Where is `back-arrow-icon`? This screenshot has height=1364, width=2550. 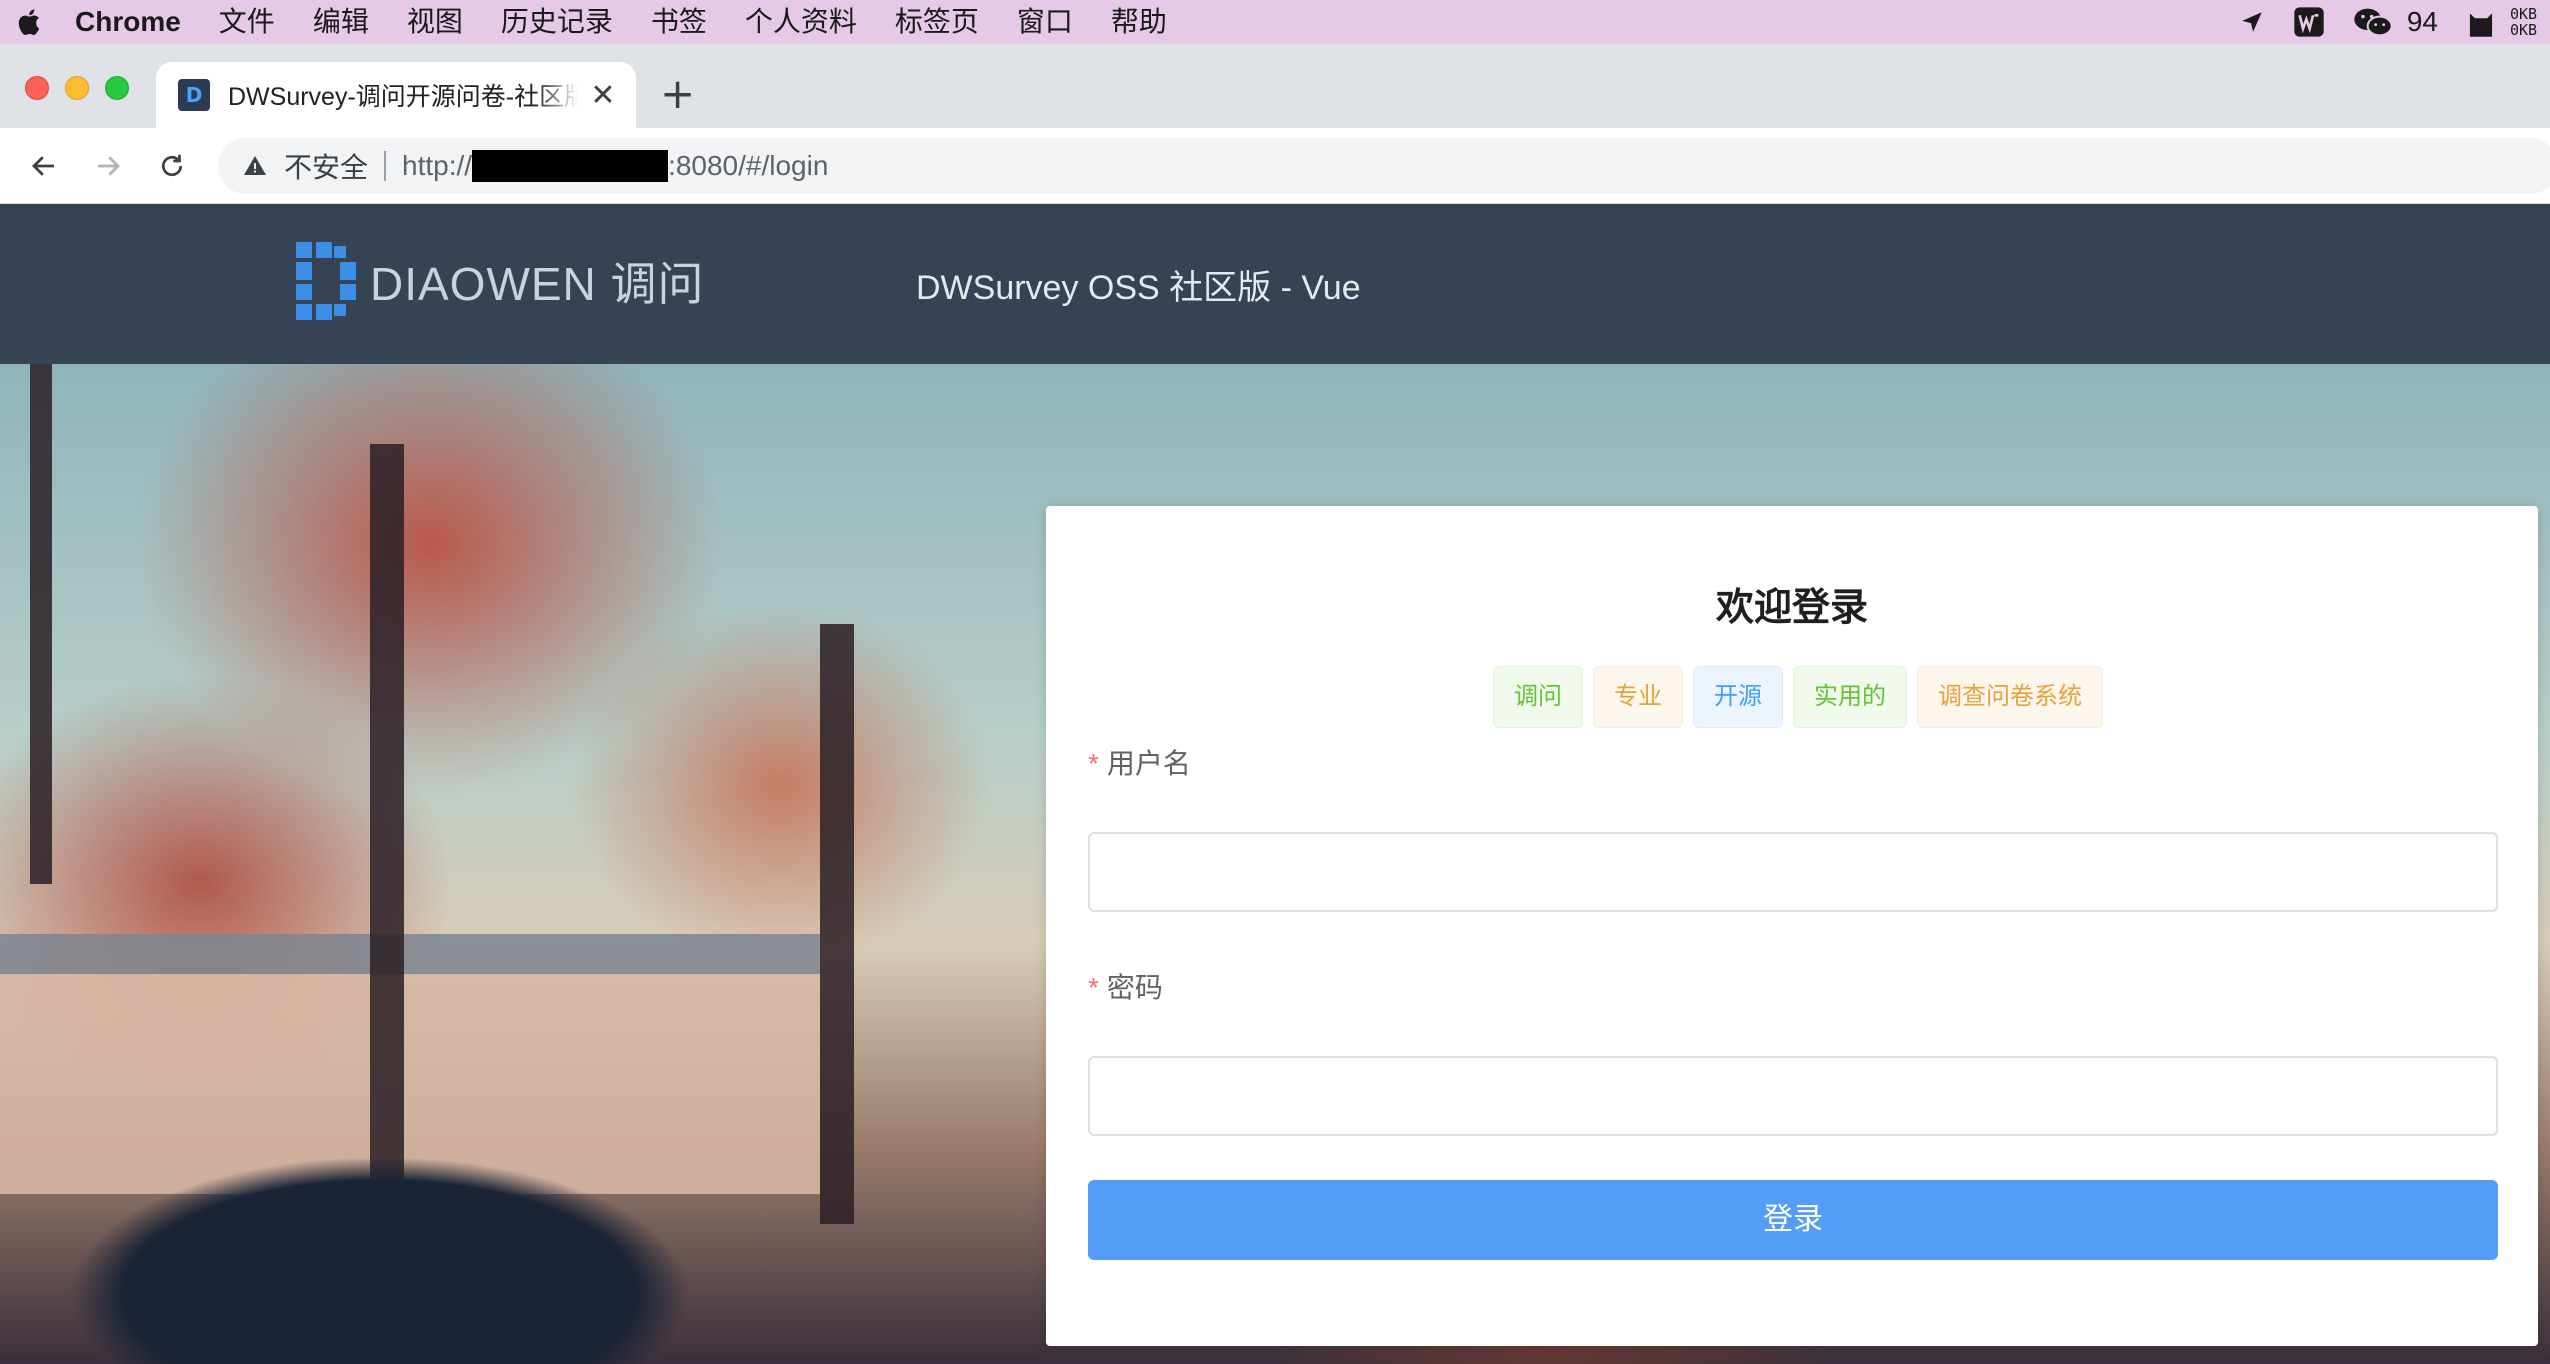 back-arrow-icon is located at coordinates (44, 166).